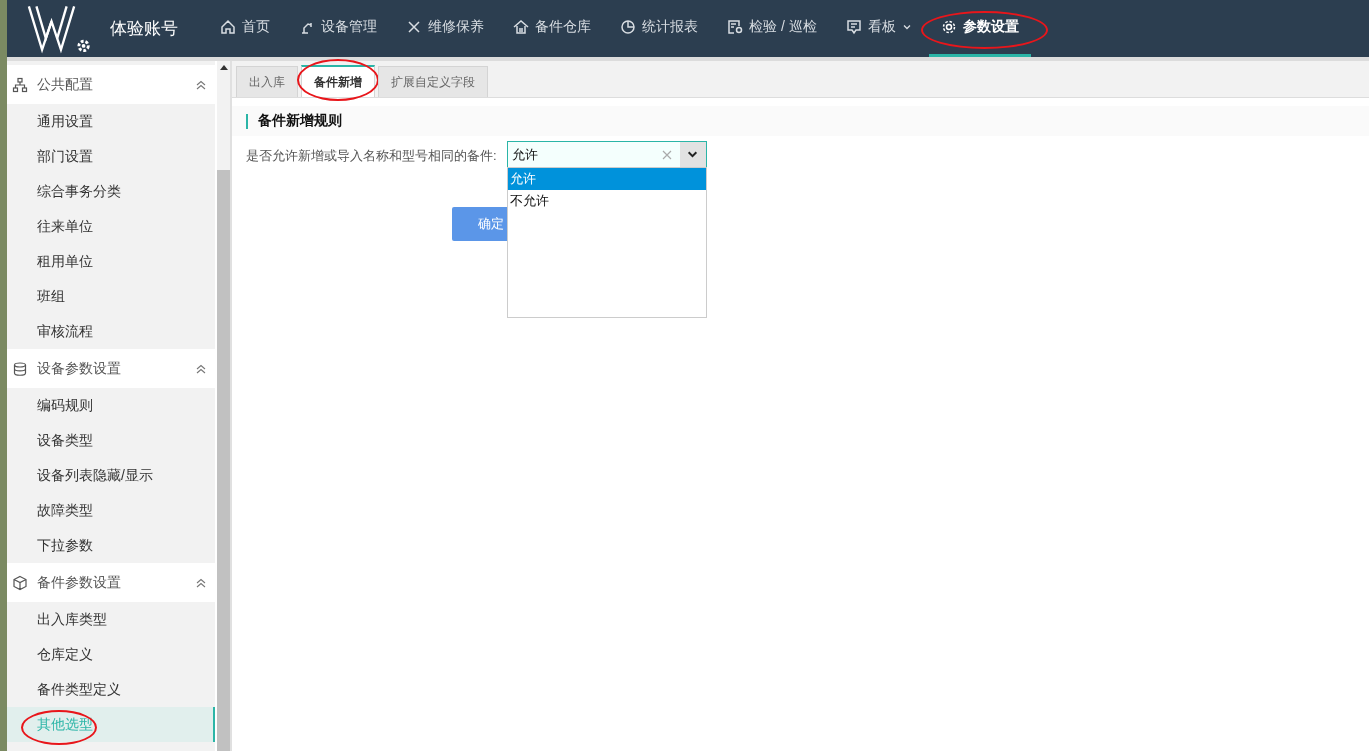 This screenshot has height=751, width=1369. Describe the element at coordinates (300, 121) in the screenshot. I see `section-title: 备件新增规则` at that location.